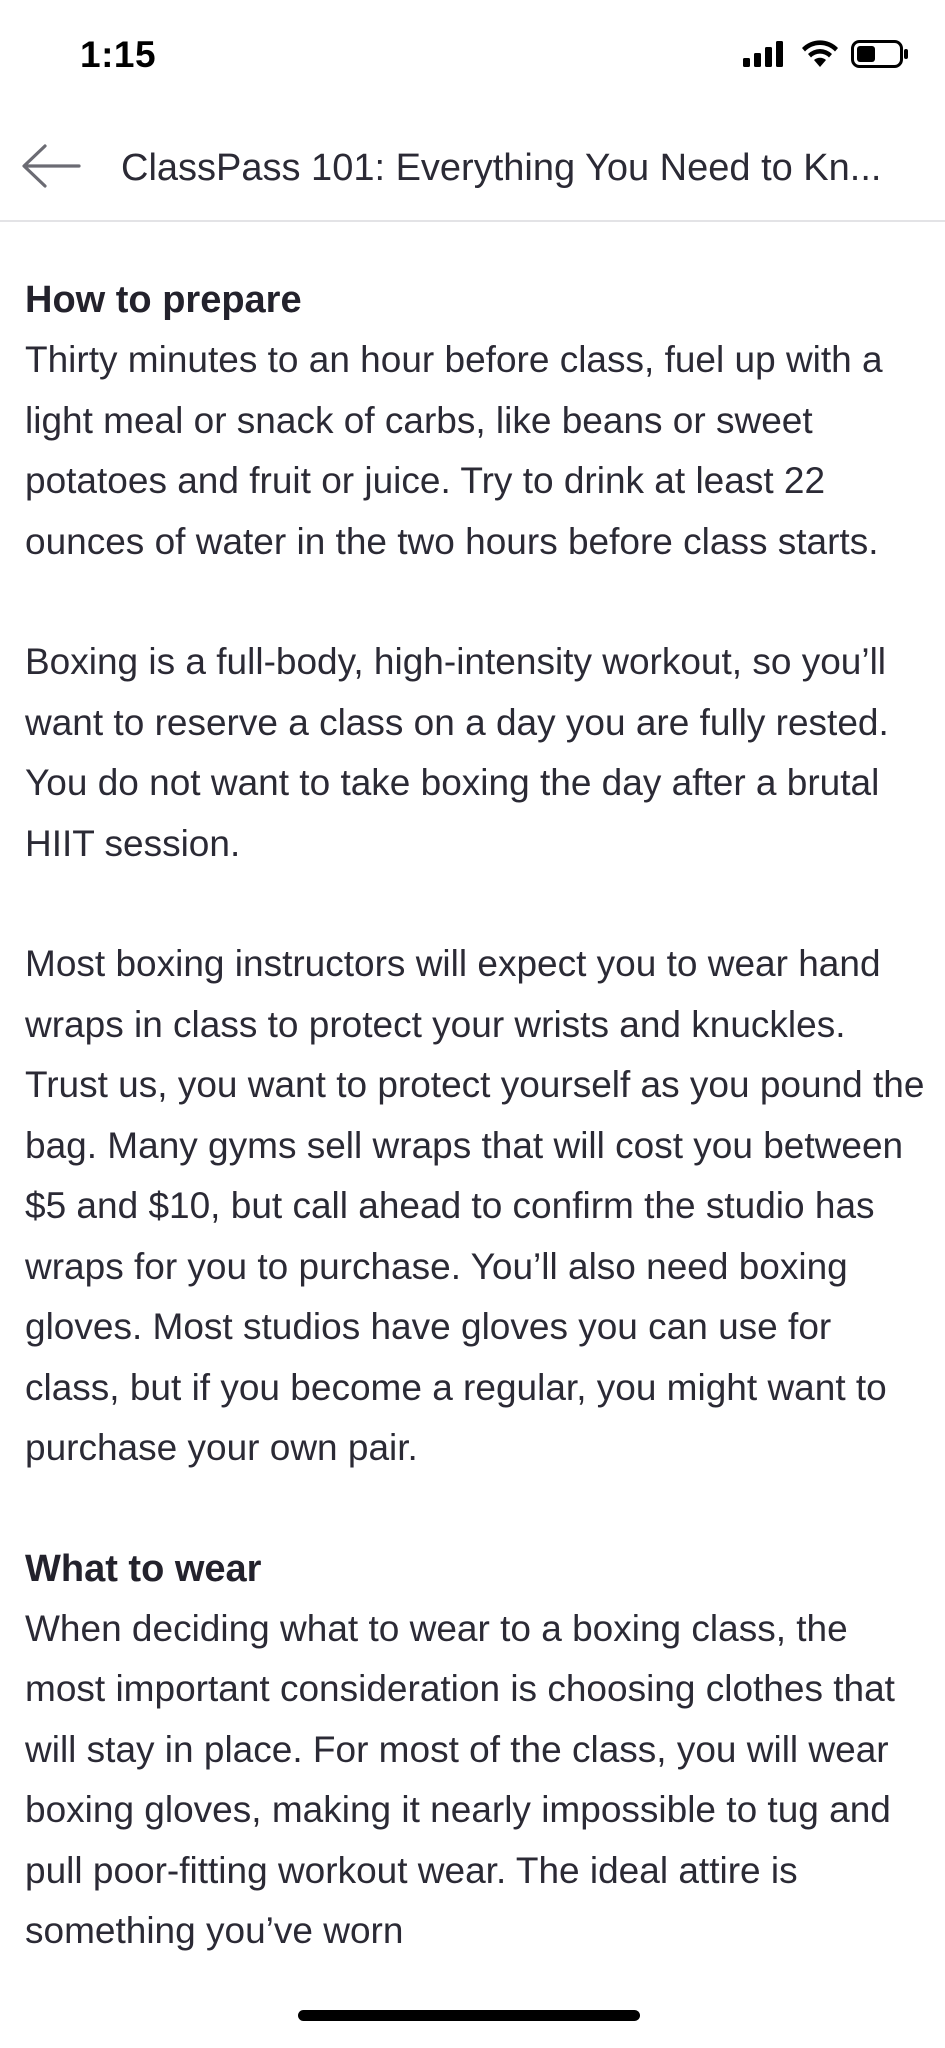 This screenshot has width=945, height=2048. Describe the element at coordinates (880, 56) in the screenshot. I see `battery-icon` at that location.